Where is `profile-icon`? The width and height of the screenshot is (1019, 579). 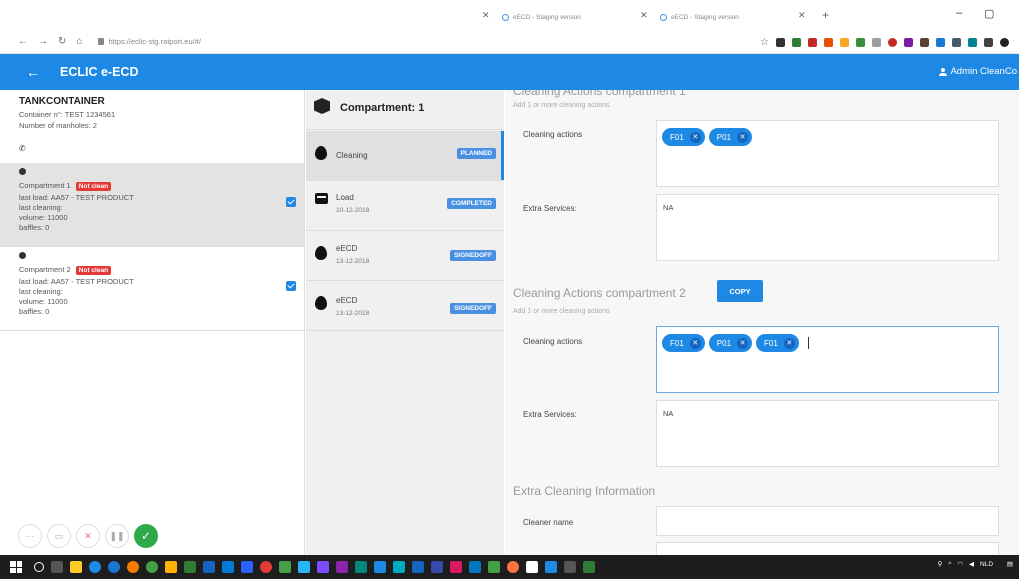
profile-icon is located at coordinates (1004, 42).